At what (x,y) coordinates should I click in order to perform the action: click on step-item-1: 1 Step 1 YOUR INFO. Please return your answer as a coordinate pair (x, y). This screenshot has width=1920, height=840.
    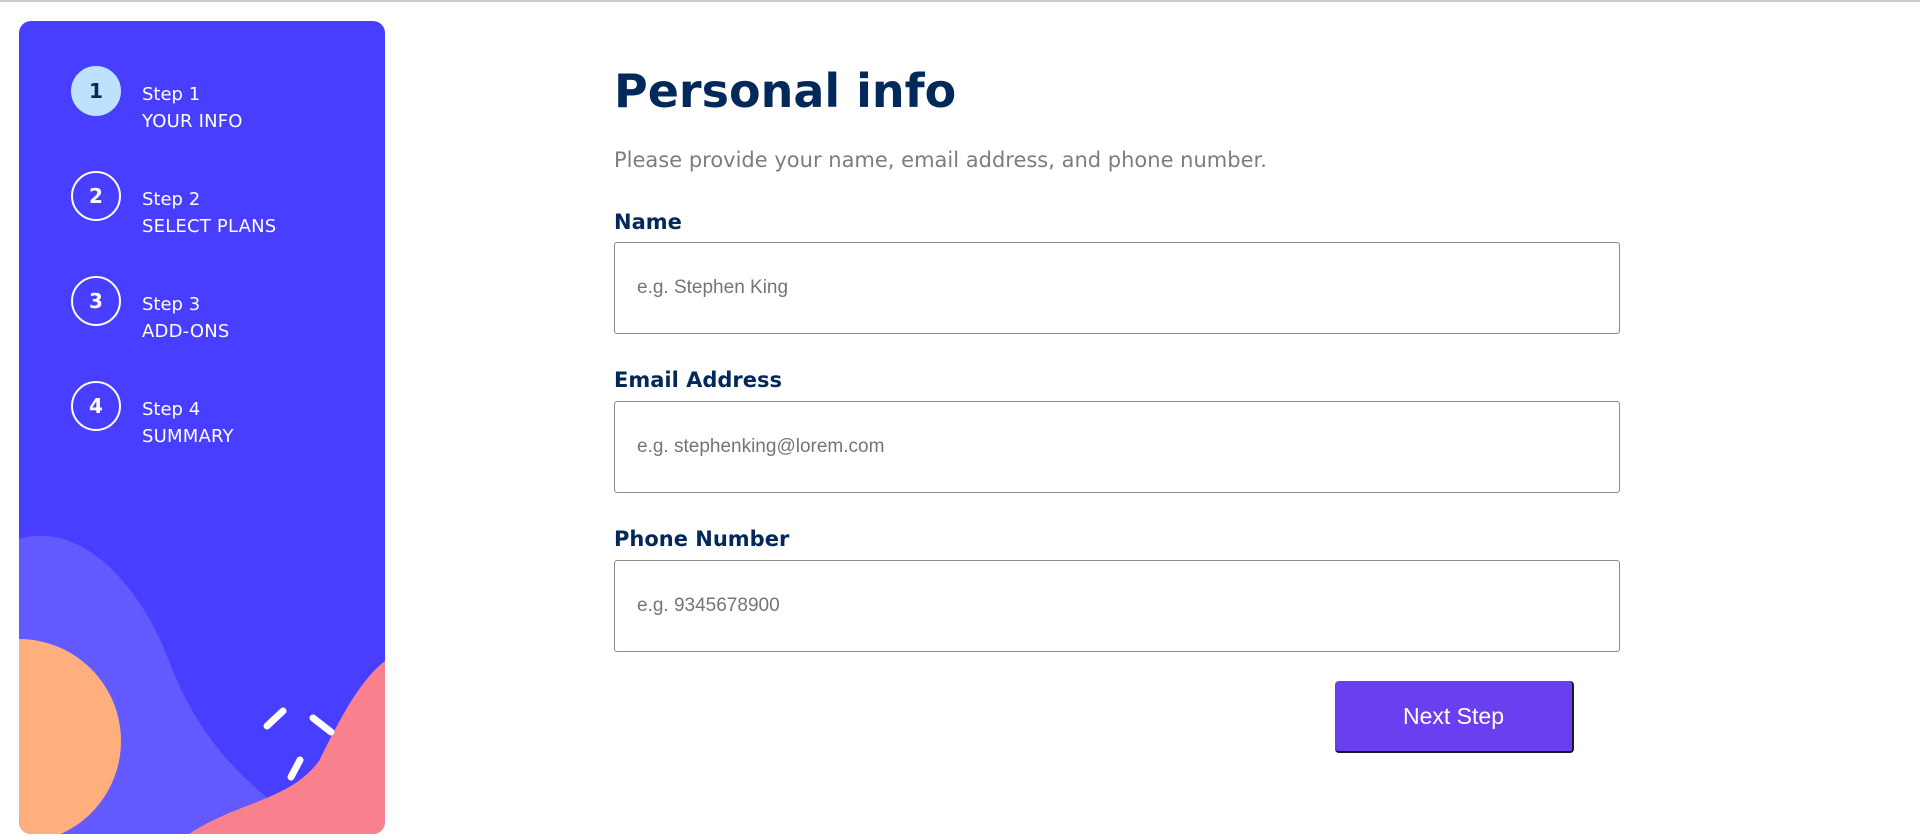
    Looking at the image, I should click on (173, 118).